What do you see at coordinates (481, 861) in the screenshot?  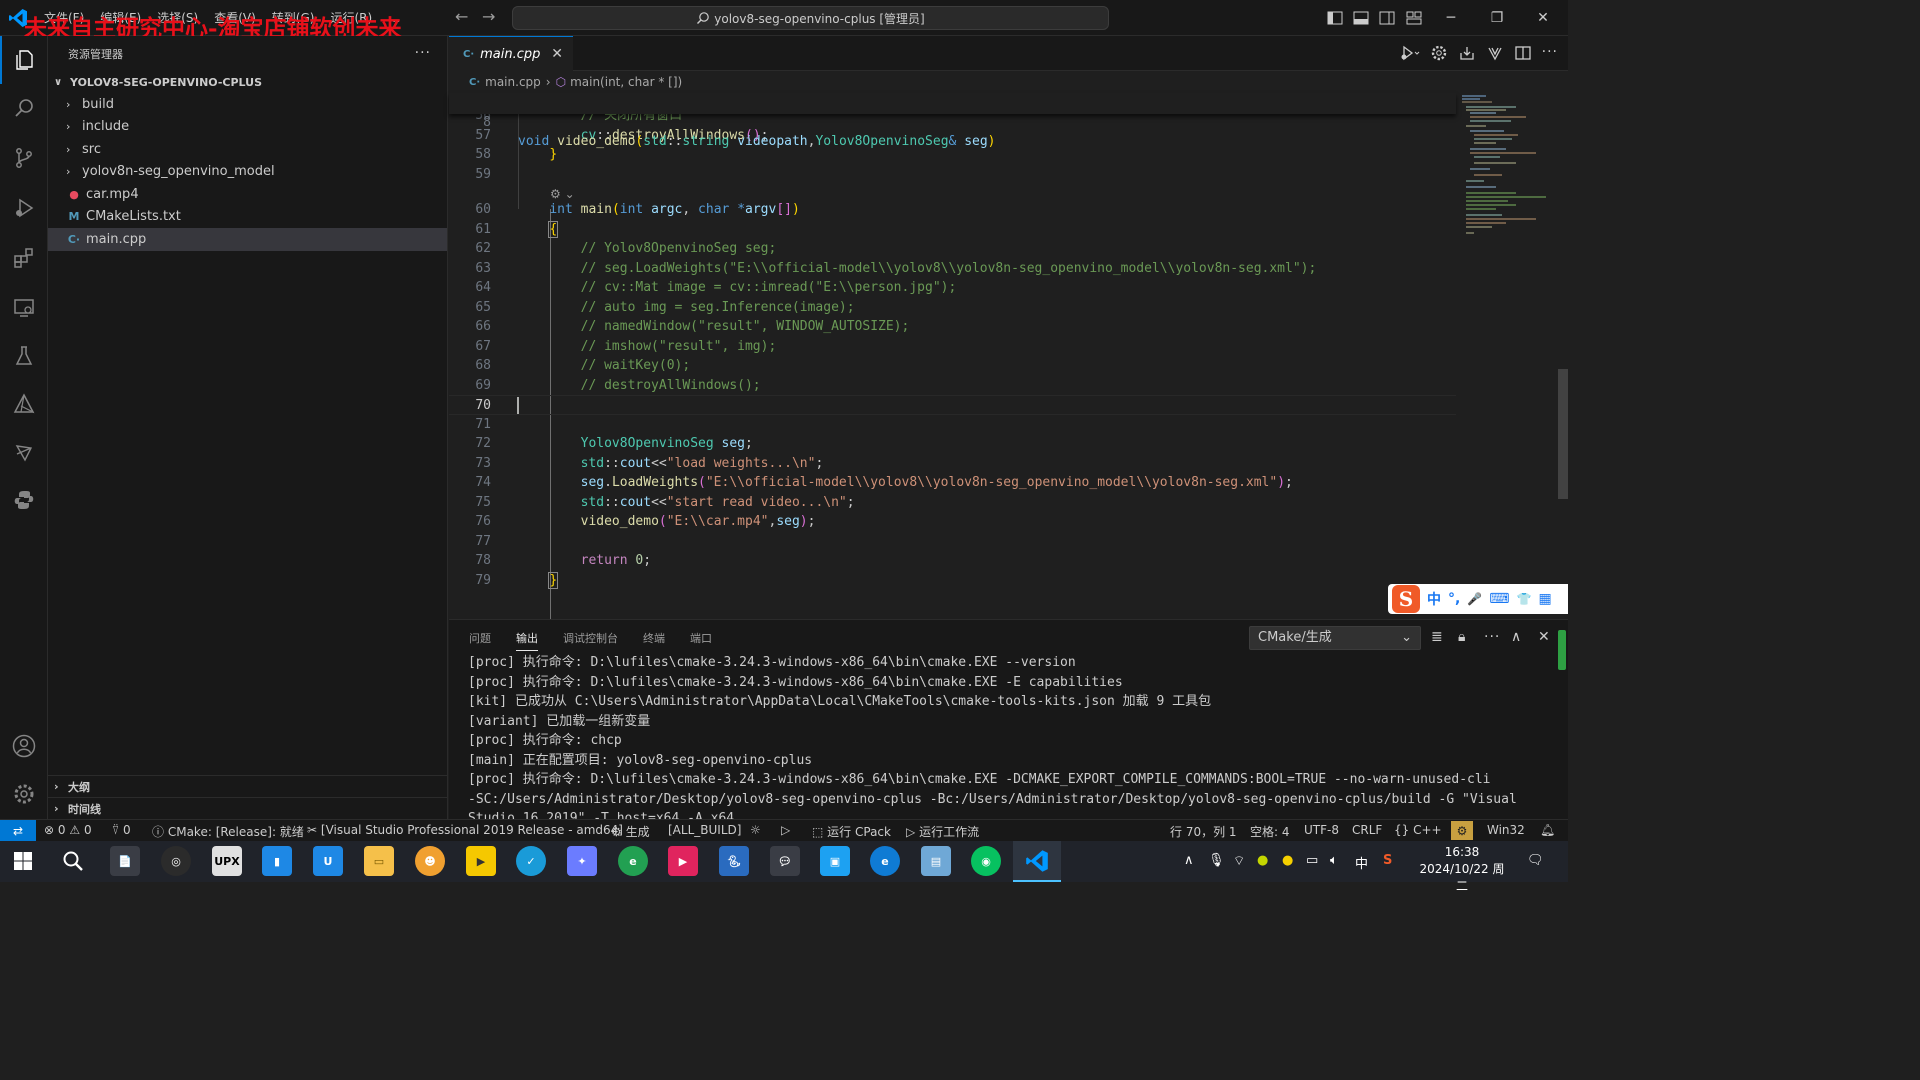 I see `potplayer-icon: ▶` at bounding box center [481, 861].